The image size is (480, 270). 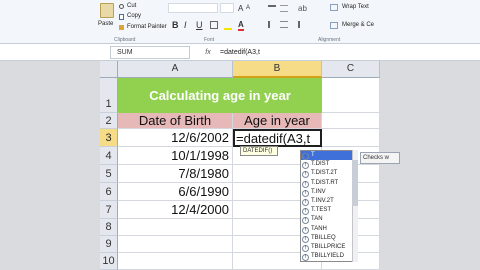 What do you see at coordinates (175, 210) in the screenshot?
I see `cell-a7: 12/4/2000` at bounding box center [175, 210].